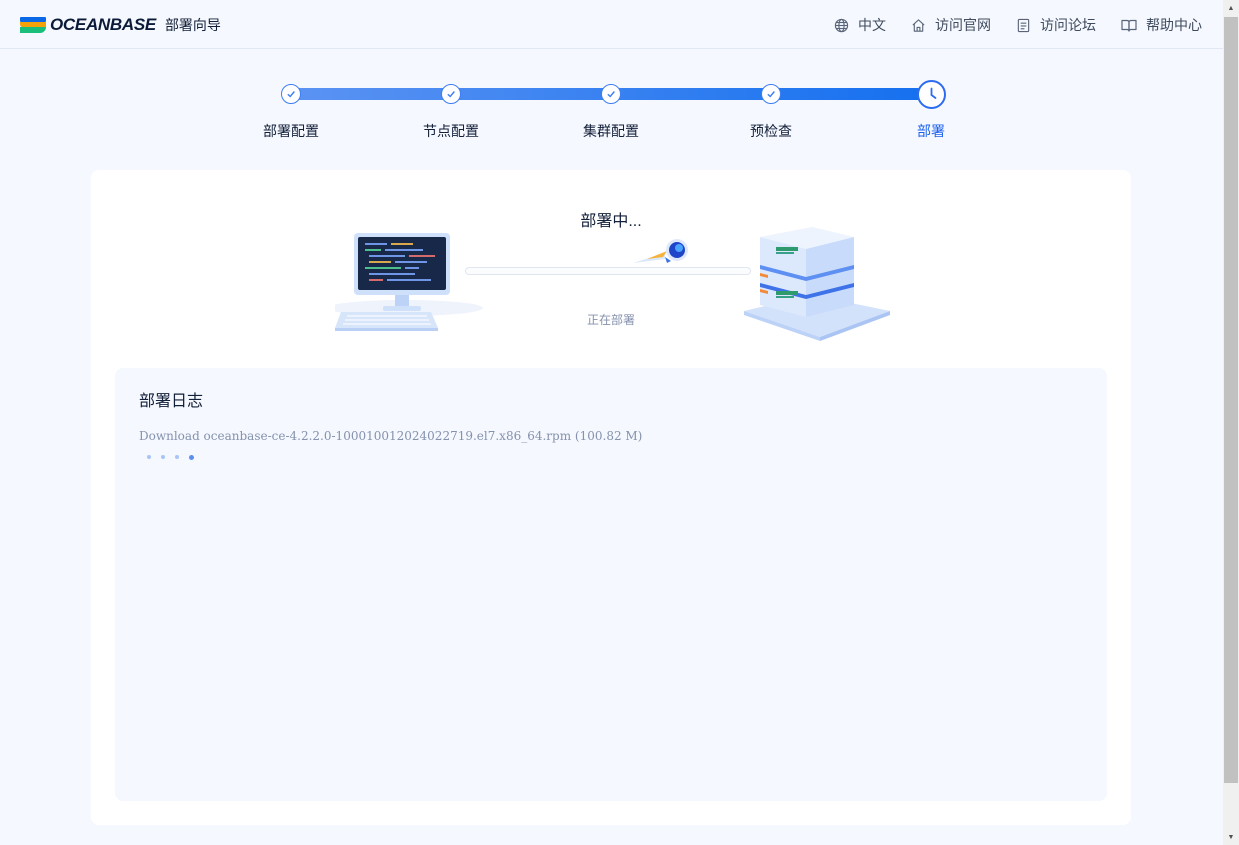 This screenshot has width=1239, height=845. I want to click on language-switch: 中文, so click(860, 25).